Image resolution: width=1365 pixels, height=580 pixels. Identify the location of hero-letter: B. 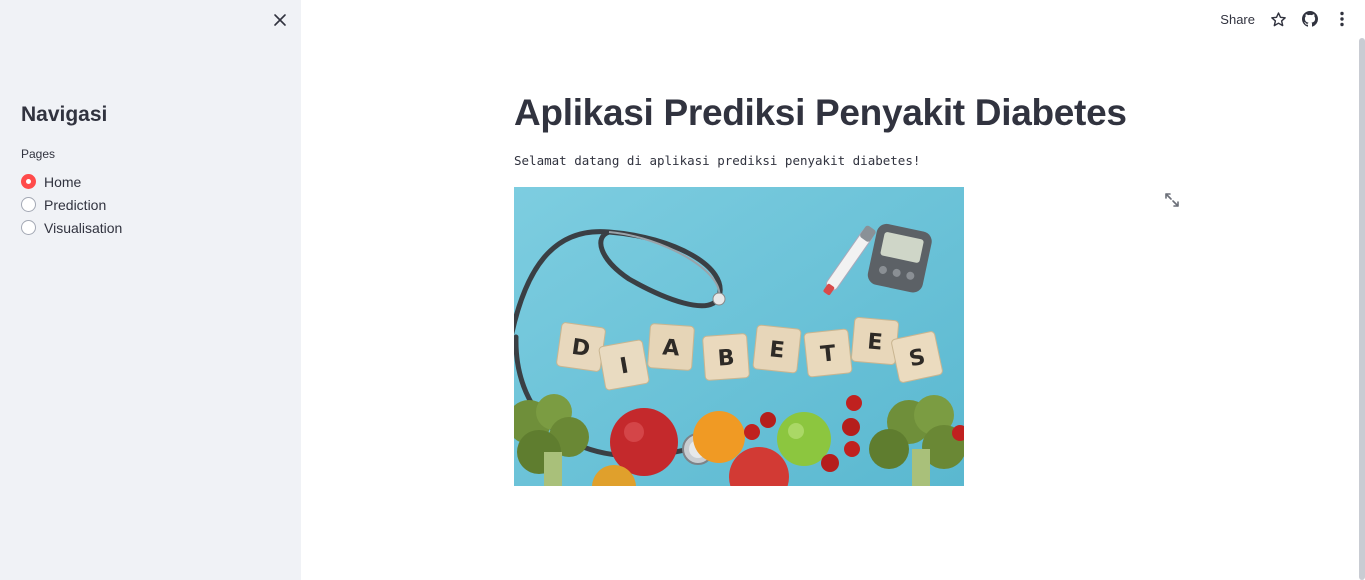
(726, 358).